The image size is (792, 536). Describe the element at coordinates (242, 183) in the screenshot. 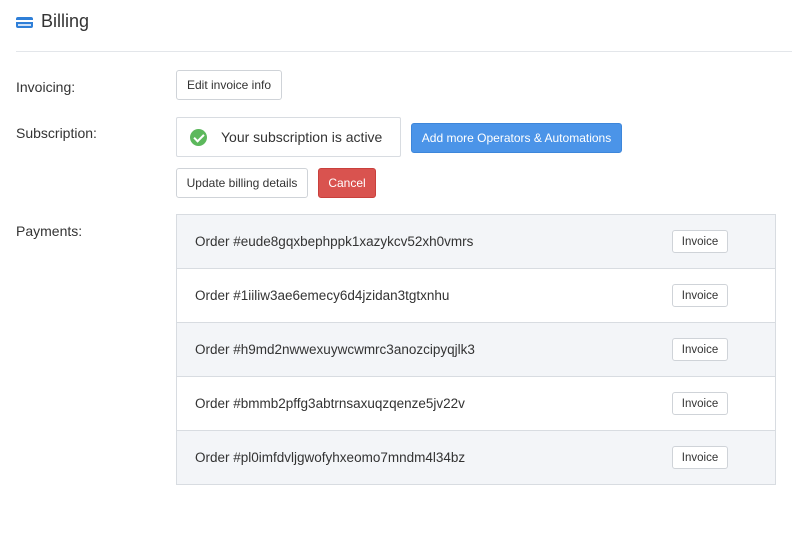

I see `update-billing-details-button: Update billing details` at that location.